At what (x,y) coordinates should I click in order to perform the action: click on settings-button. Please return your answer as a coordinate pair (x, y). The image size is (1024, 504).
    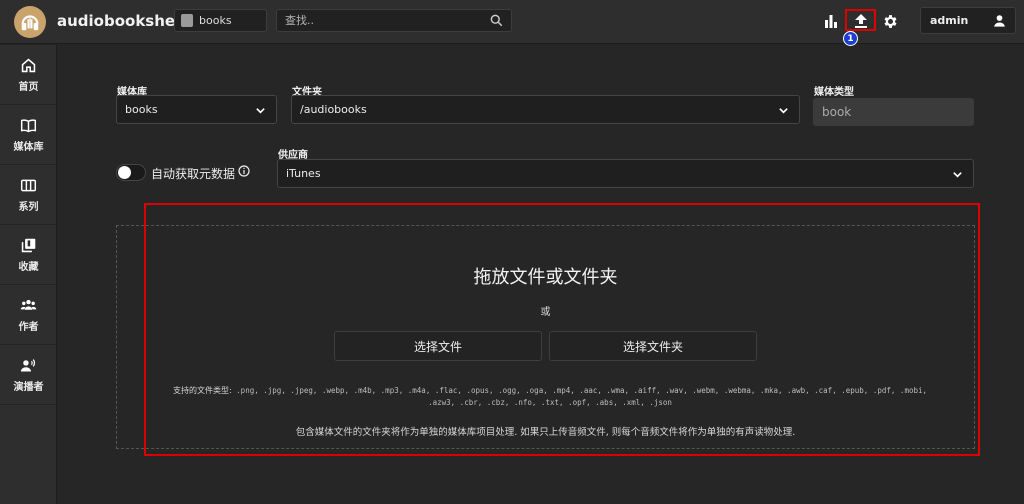
    Looking at the image, I should click on (890, 21).